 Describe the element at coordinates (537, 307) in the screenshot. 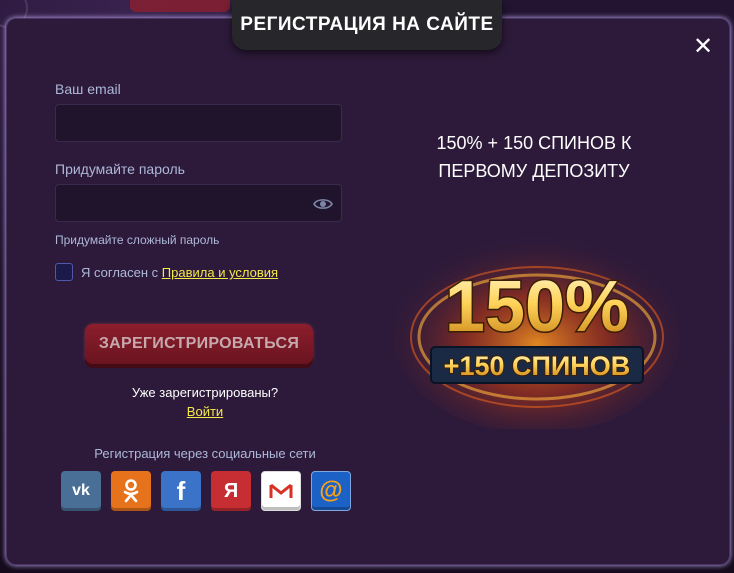

I see `bonus-banner-main-text: 150%` at that location.